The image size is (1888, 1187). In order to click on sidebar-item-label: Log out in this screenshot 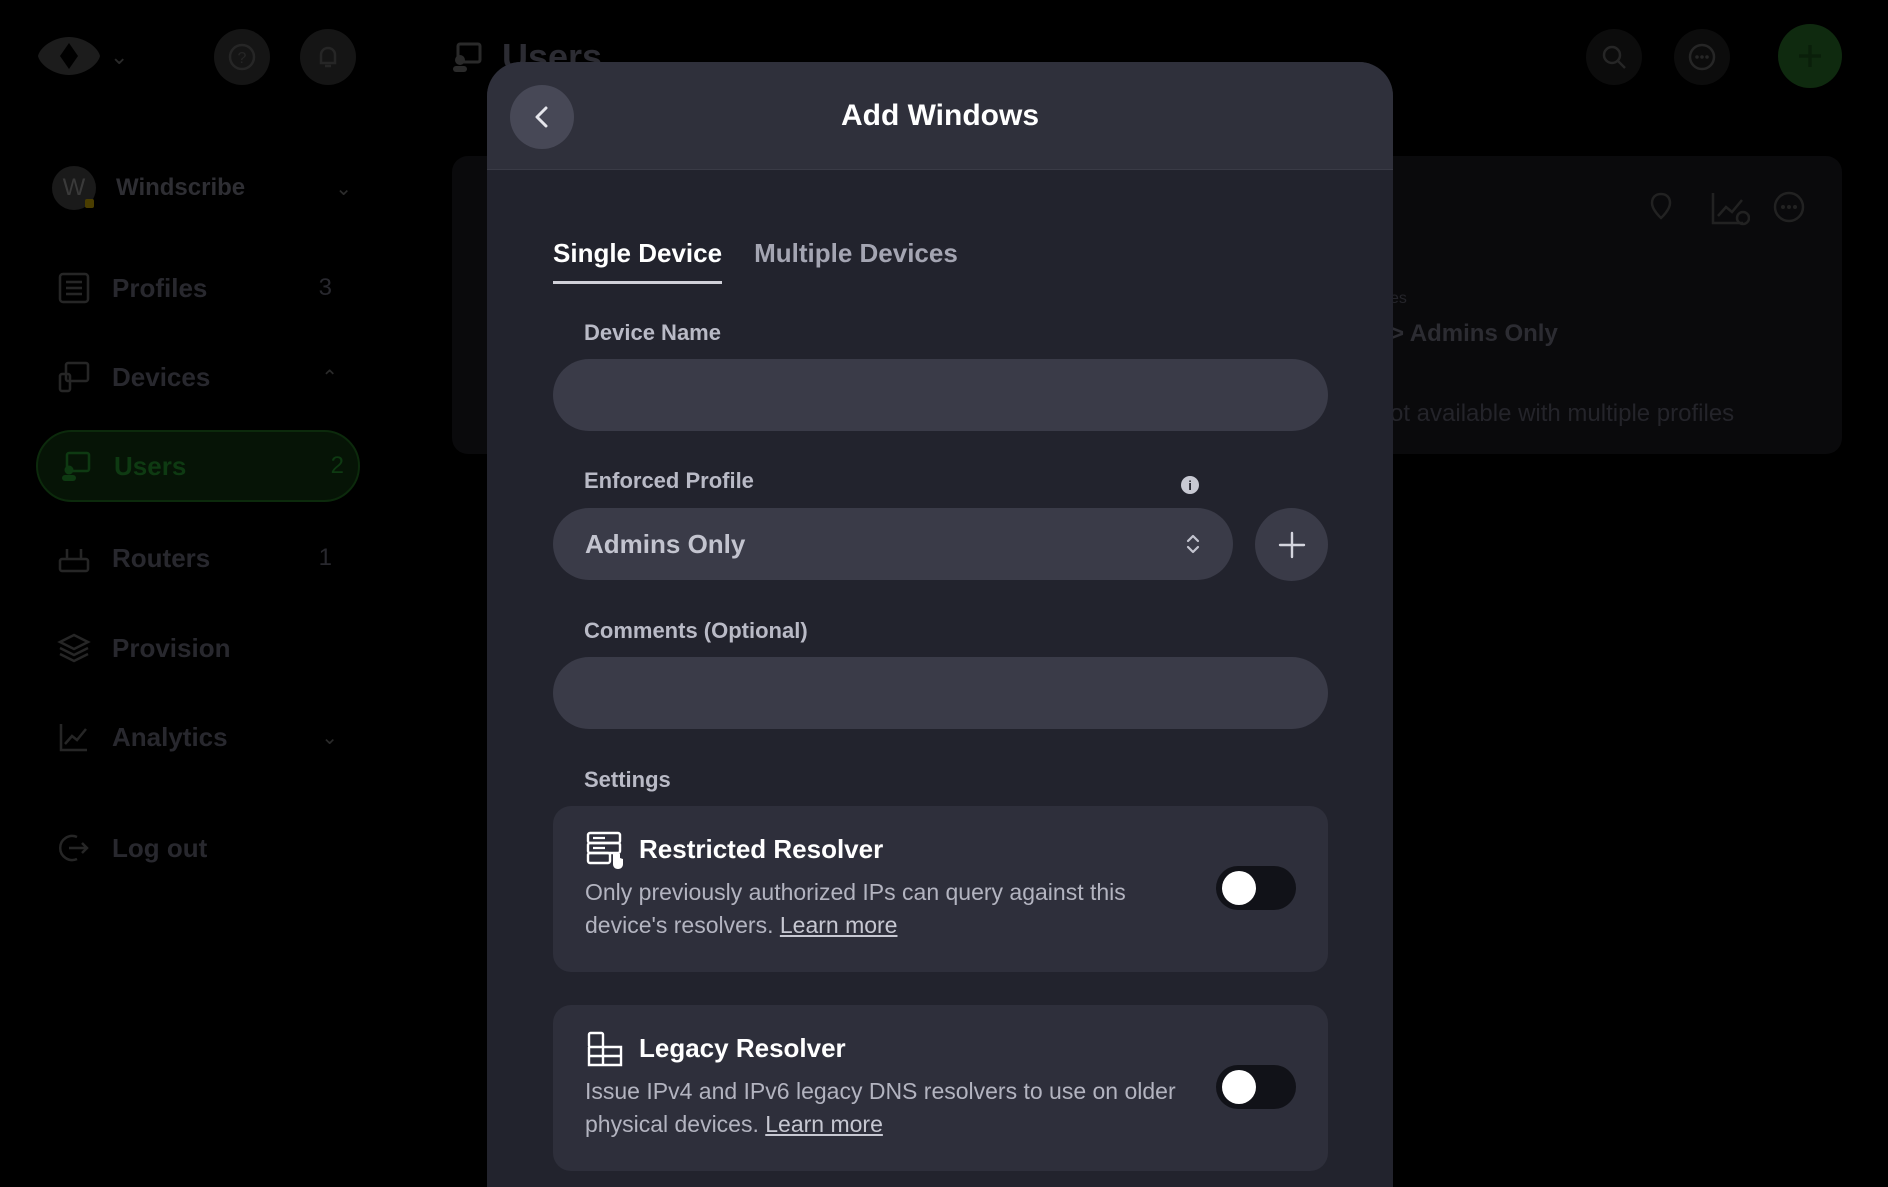, I will do `click(160, 847)`.